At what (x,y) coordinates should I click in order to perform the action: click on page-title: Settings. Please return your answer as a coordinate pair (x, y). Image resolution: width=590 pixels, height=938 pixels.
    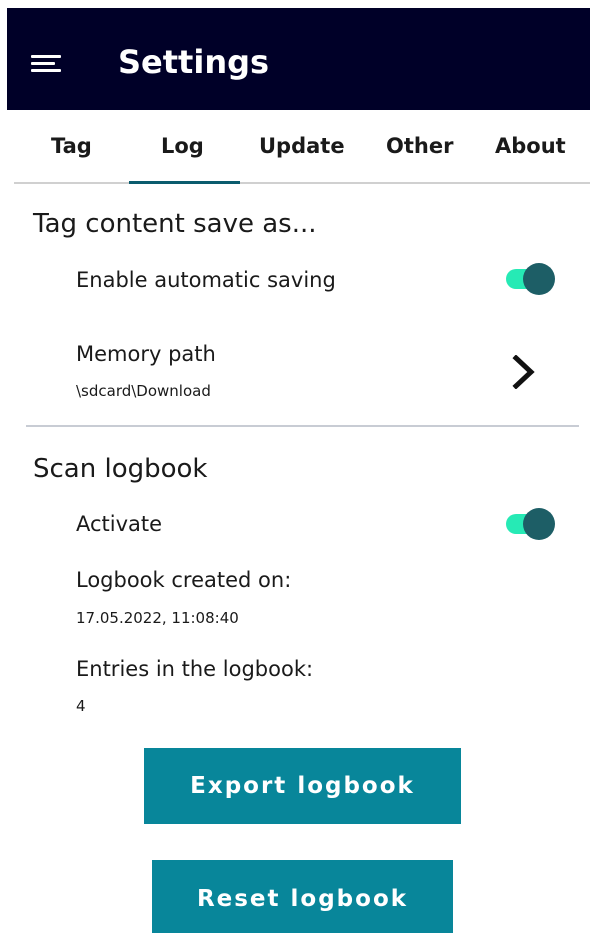
    Looking at the image, I should click on (194, 62).